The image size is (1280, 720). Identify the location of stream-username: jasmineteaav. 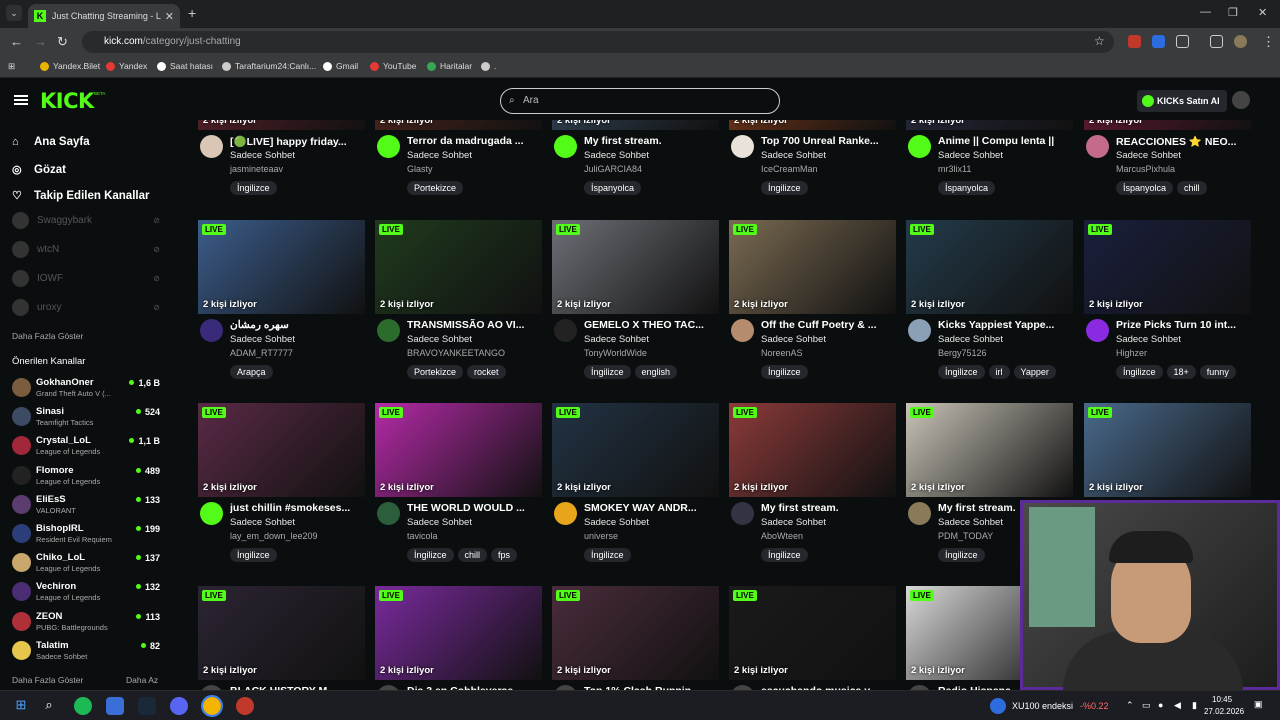
(256, 169).